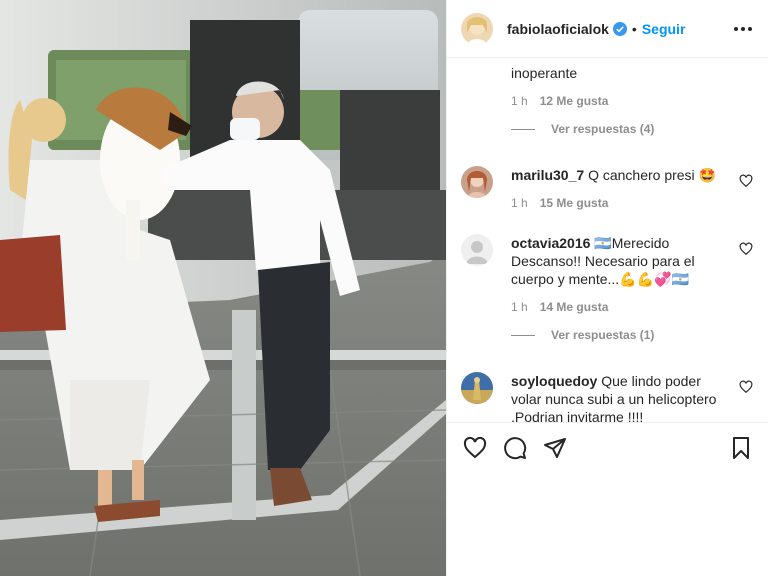 This screenshot has height=576, width=768. Describe the element at coordinates (664, 29) in the screenshot. I see `follow-button: Seguir` at that location.